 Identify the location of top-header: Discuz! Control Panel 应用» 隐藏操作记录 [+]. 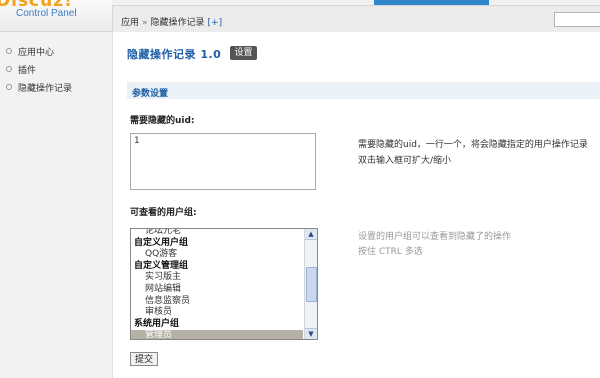
(300, 16).